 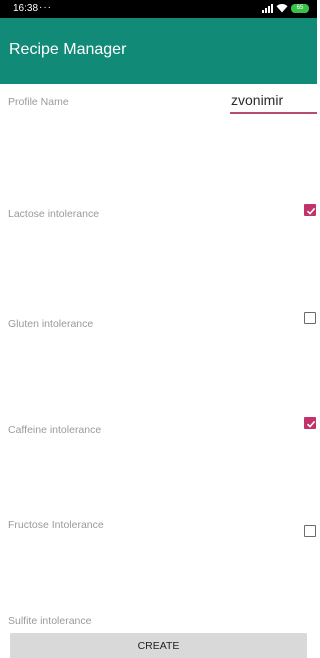 I want to click on lactose-intolerance-checkbox, so click(x=310, y=210).